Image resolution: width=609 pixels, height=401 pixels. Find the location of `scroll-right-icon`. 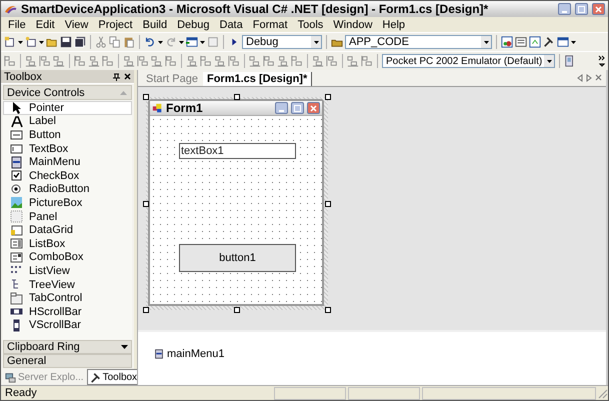

scroll-right-icon is located at coordinates (589, 78).